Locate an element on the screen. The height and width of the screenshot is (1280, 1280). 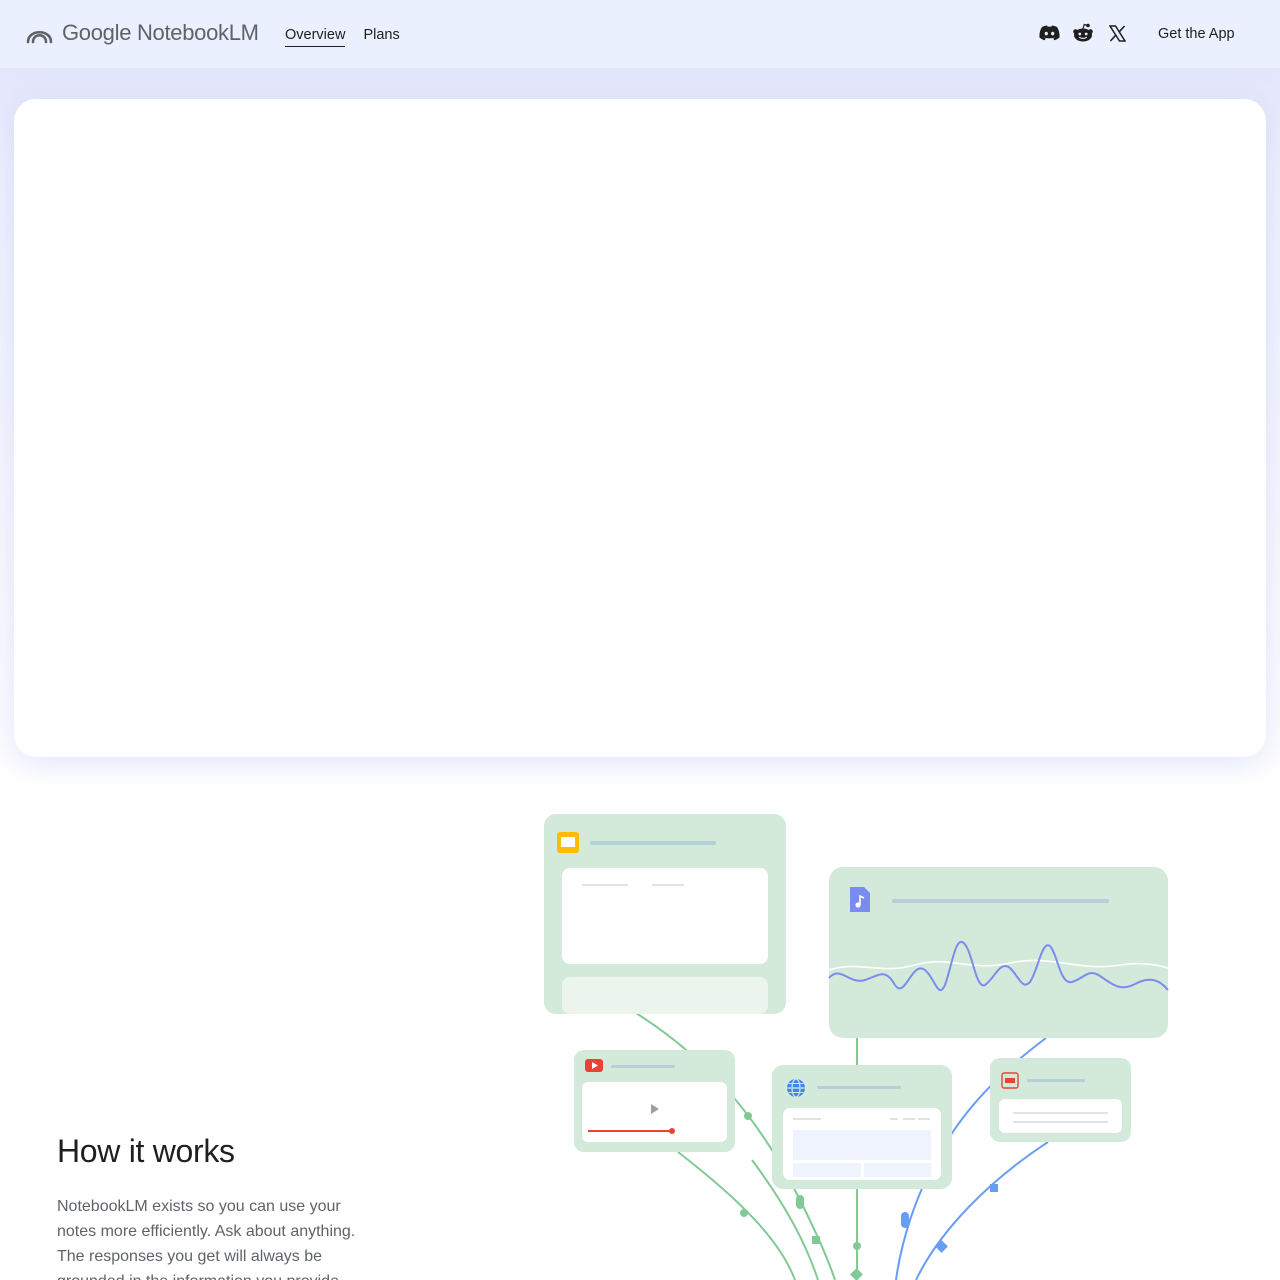
social-links is located at coordinates (1089, 33).